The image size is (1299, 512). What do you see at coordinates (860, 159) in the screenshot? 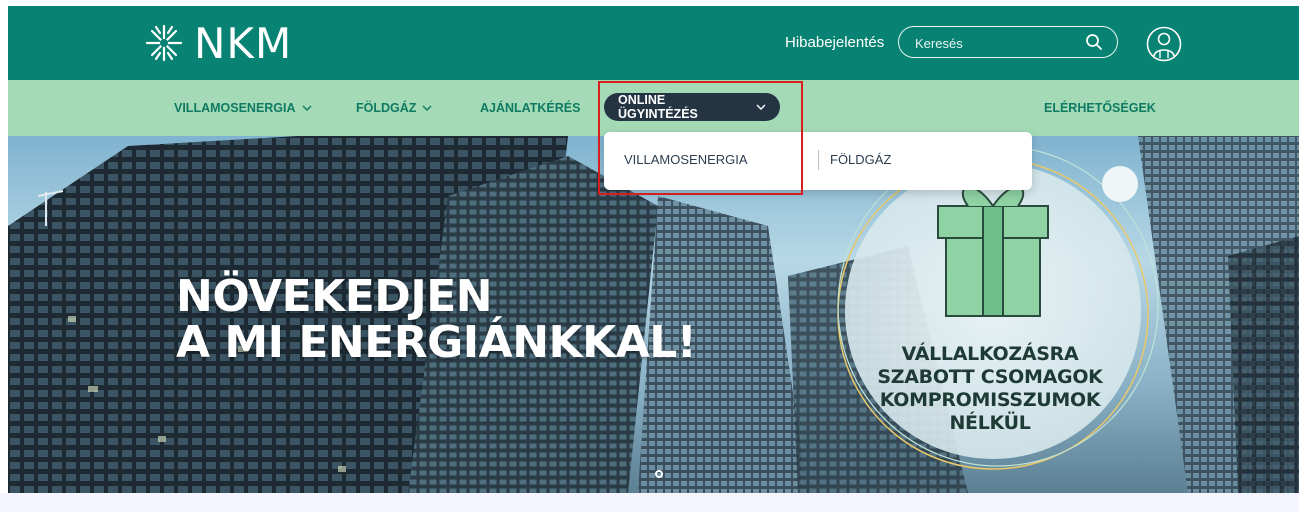
I see `dropdown-option-foldgaz: FÖLDGÁZ` at bounding box center [860, 159].